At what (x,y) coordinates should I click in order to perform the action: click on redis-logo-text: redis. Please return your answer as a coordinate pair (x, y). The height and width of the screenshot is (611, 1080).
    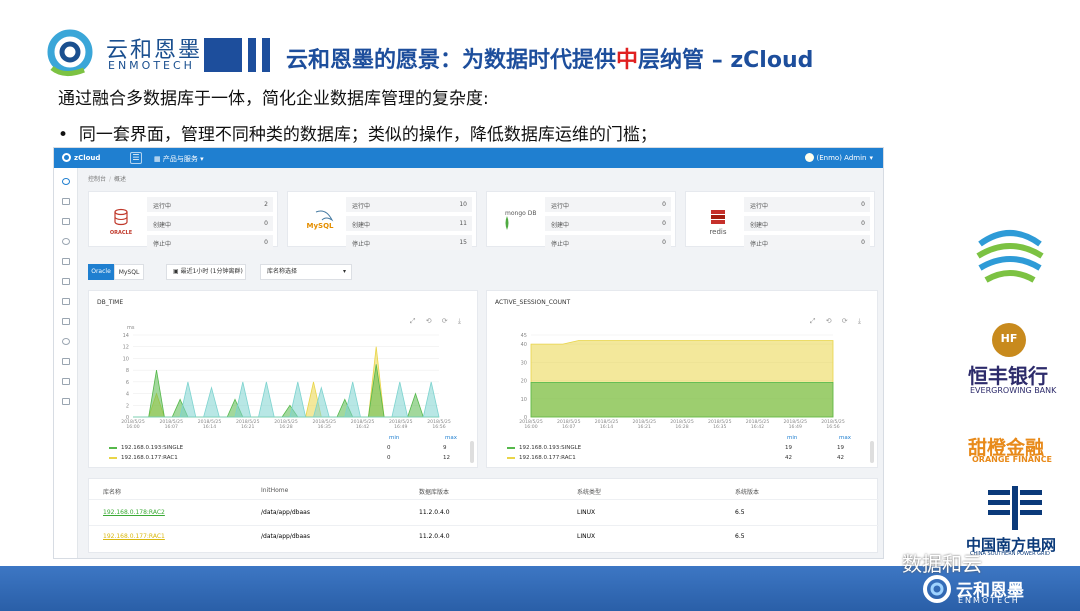
    Looking at the image, I should click on (718, 232).